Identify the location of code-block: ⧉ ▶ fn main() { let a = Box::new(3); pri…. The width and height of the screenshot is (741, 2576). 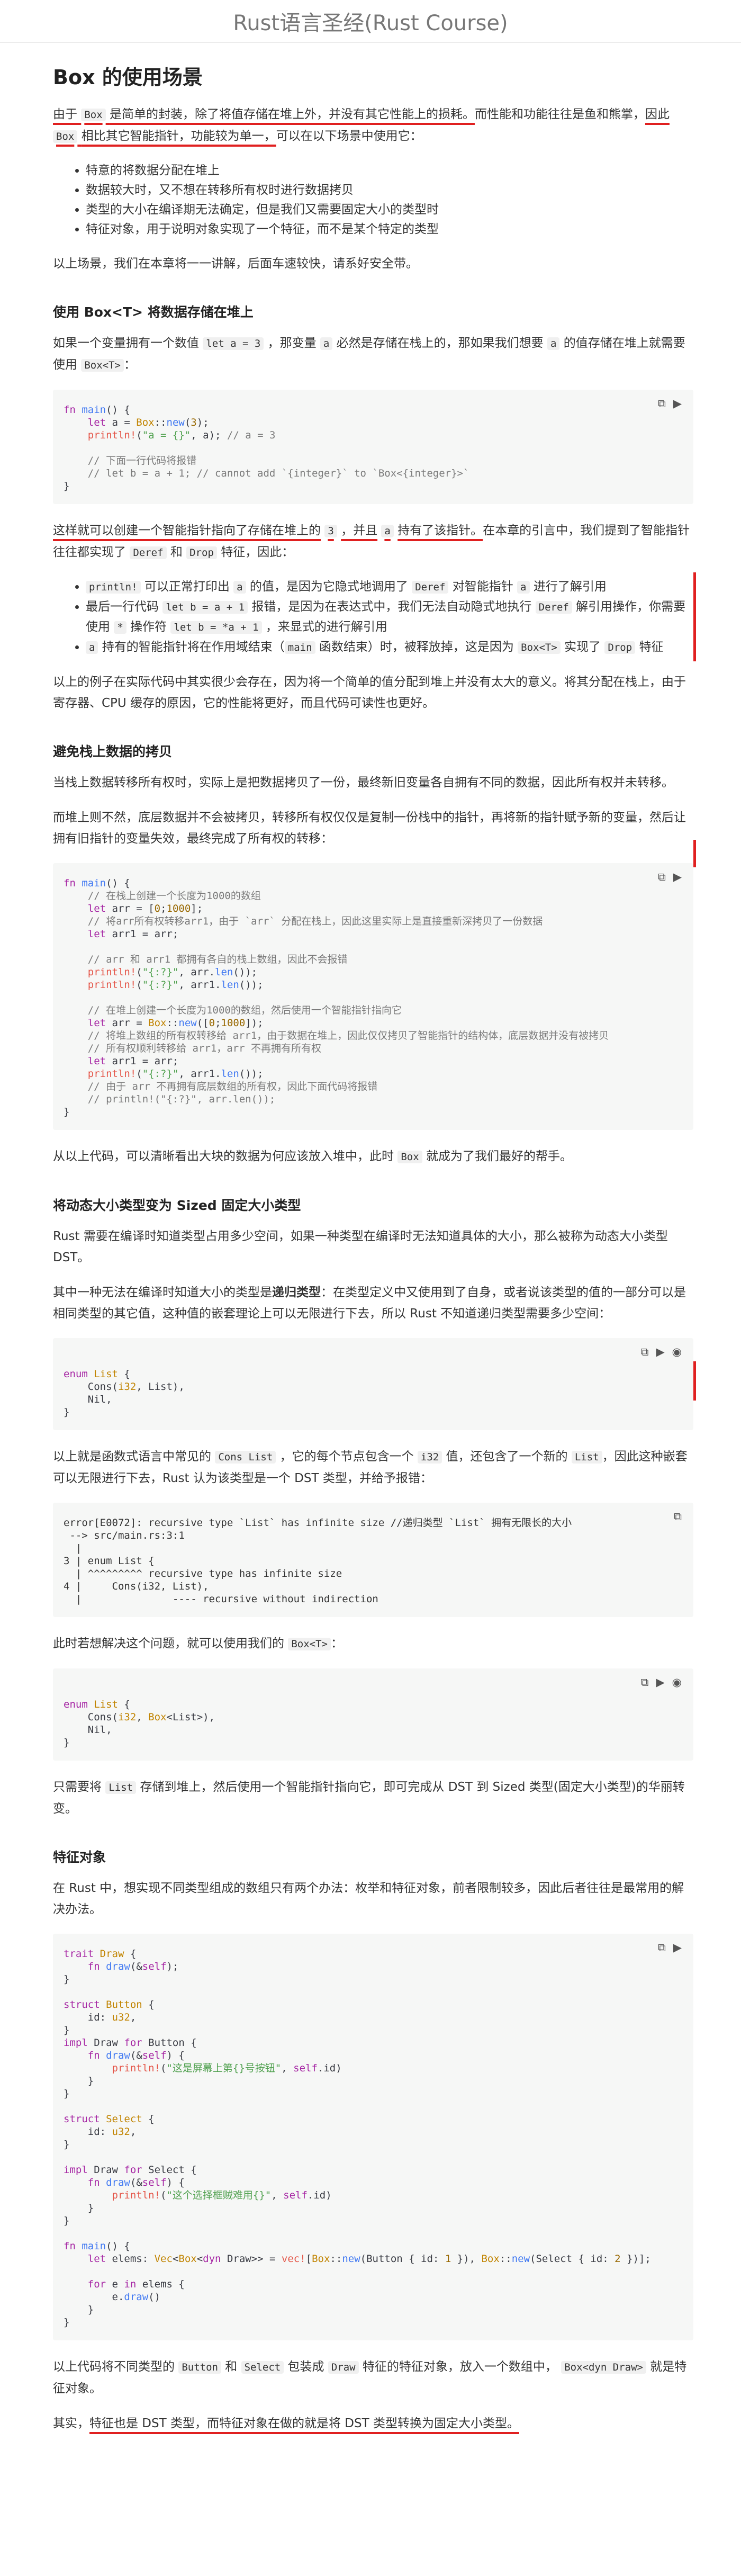
(373, 447).